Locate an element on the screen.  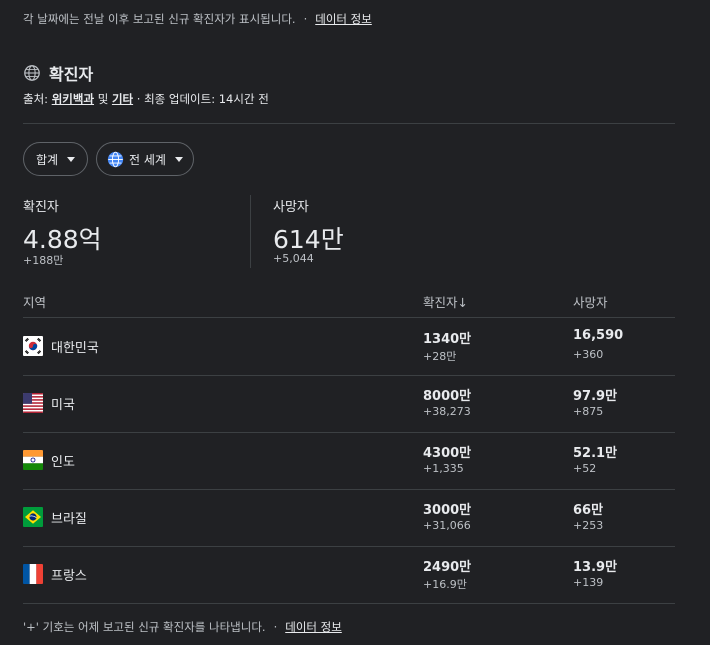
deaths-delta: +253 is located at coordinates (588, 525).